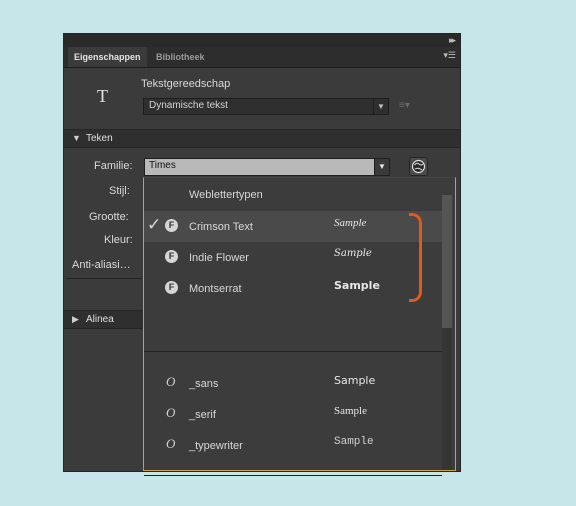 This screenshot has width=576, height=506. Describe the element at coordinates (154, 224) in the screenshot. I see `checkmark-icon: ✓` at that location.